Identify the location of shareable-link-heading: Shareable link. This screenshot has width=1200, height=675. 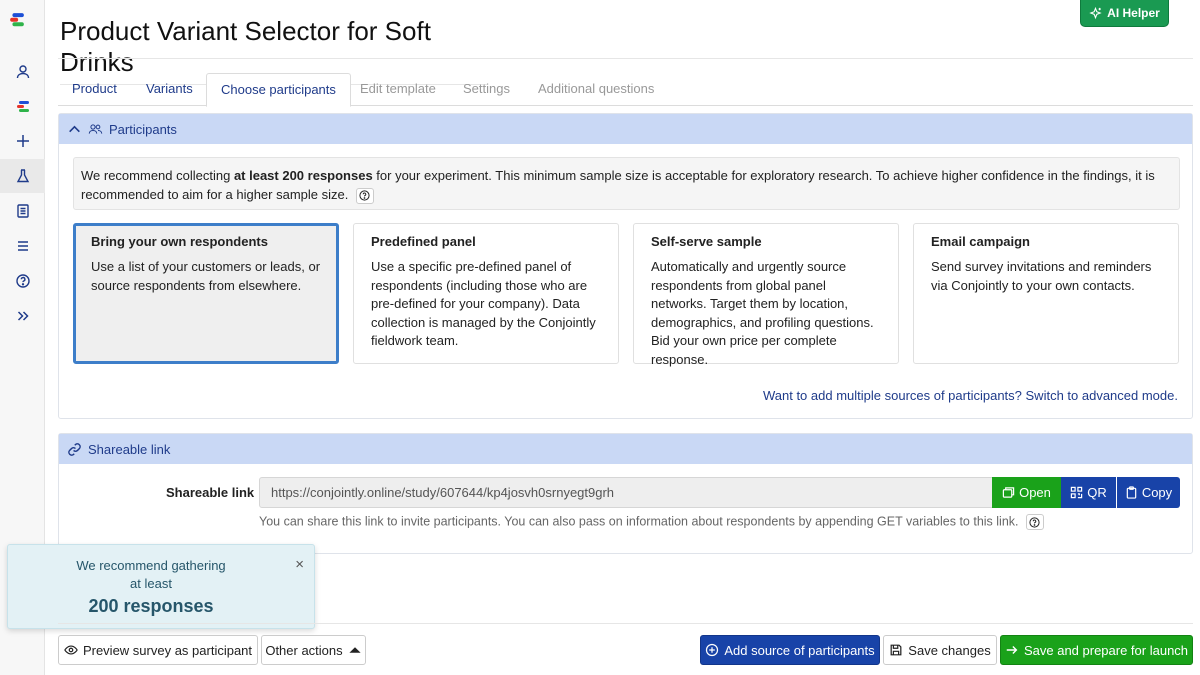
(129, 449).